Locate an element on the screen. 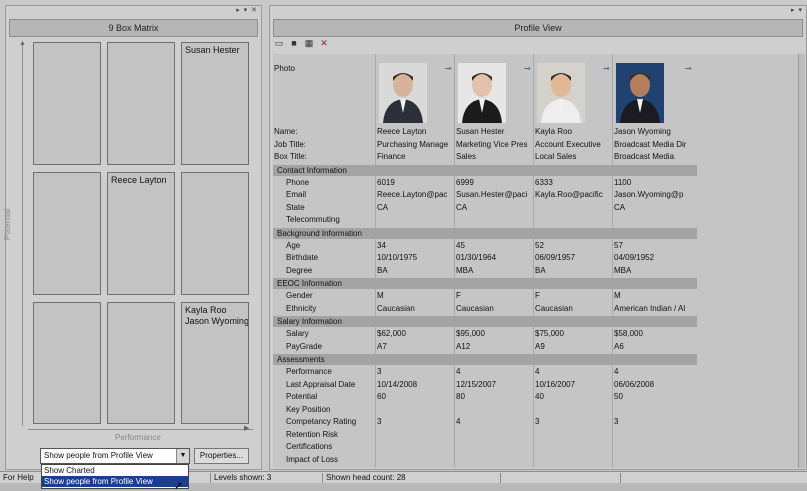 Image resolution: width=807 pixels, height=491 pixels. job-title-value: Purchasing Manage is located at coordinates (413, 144).